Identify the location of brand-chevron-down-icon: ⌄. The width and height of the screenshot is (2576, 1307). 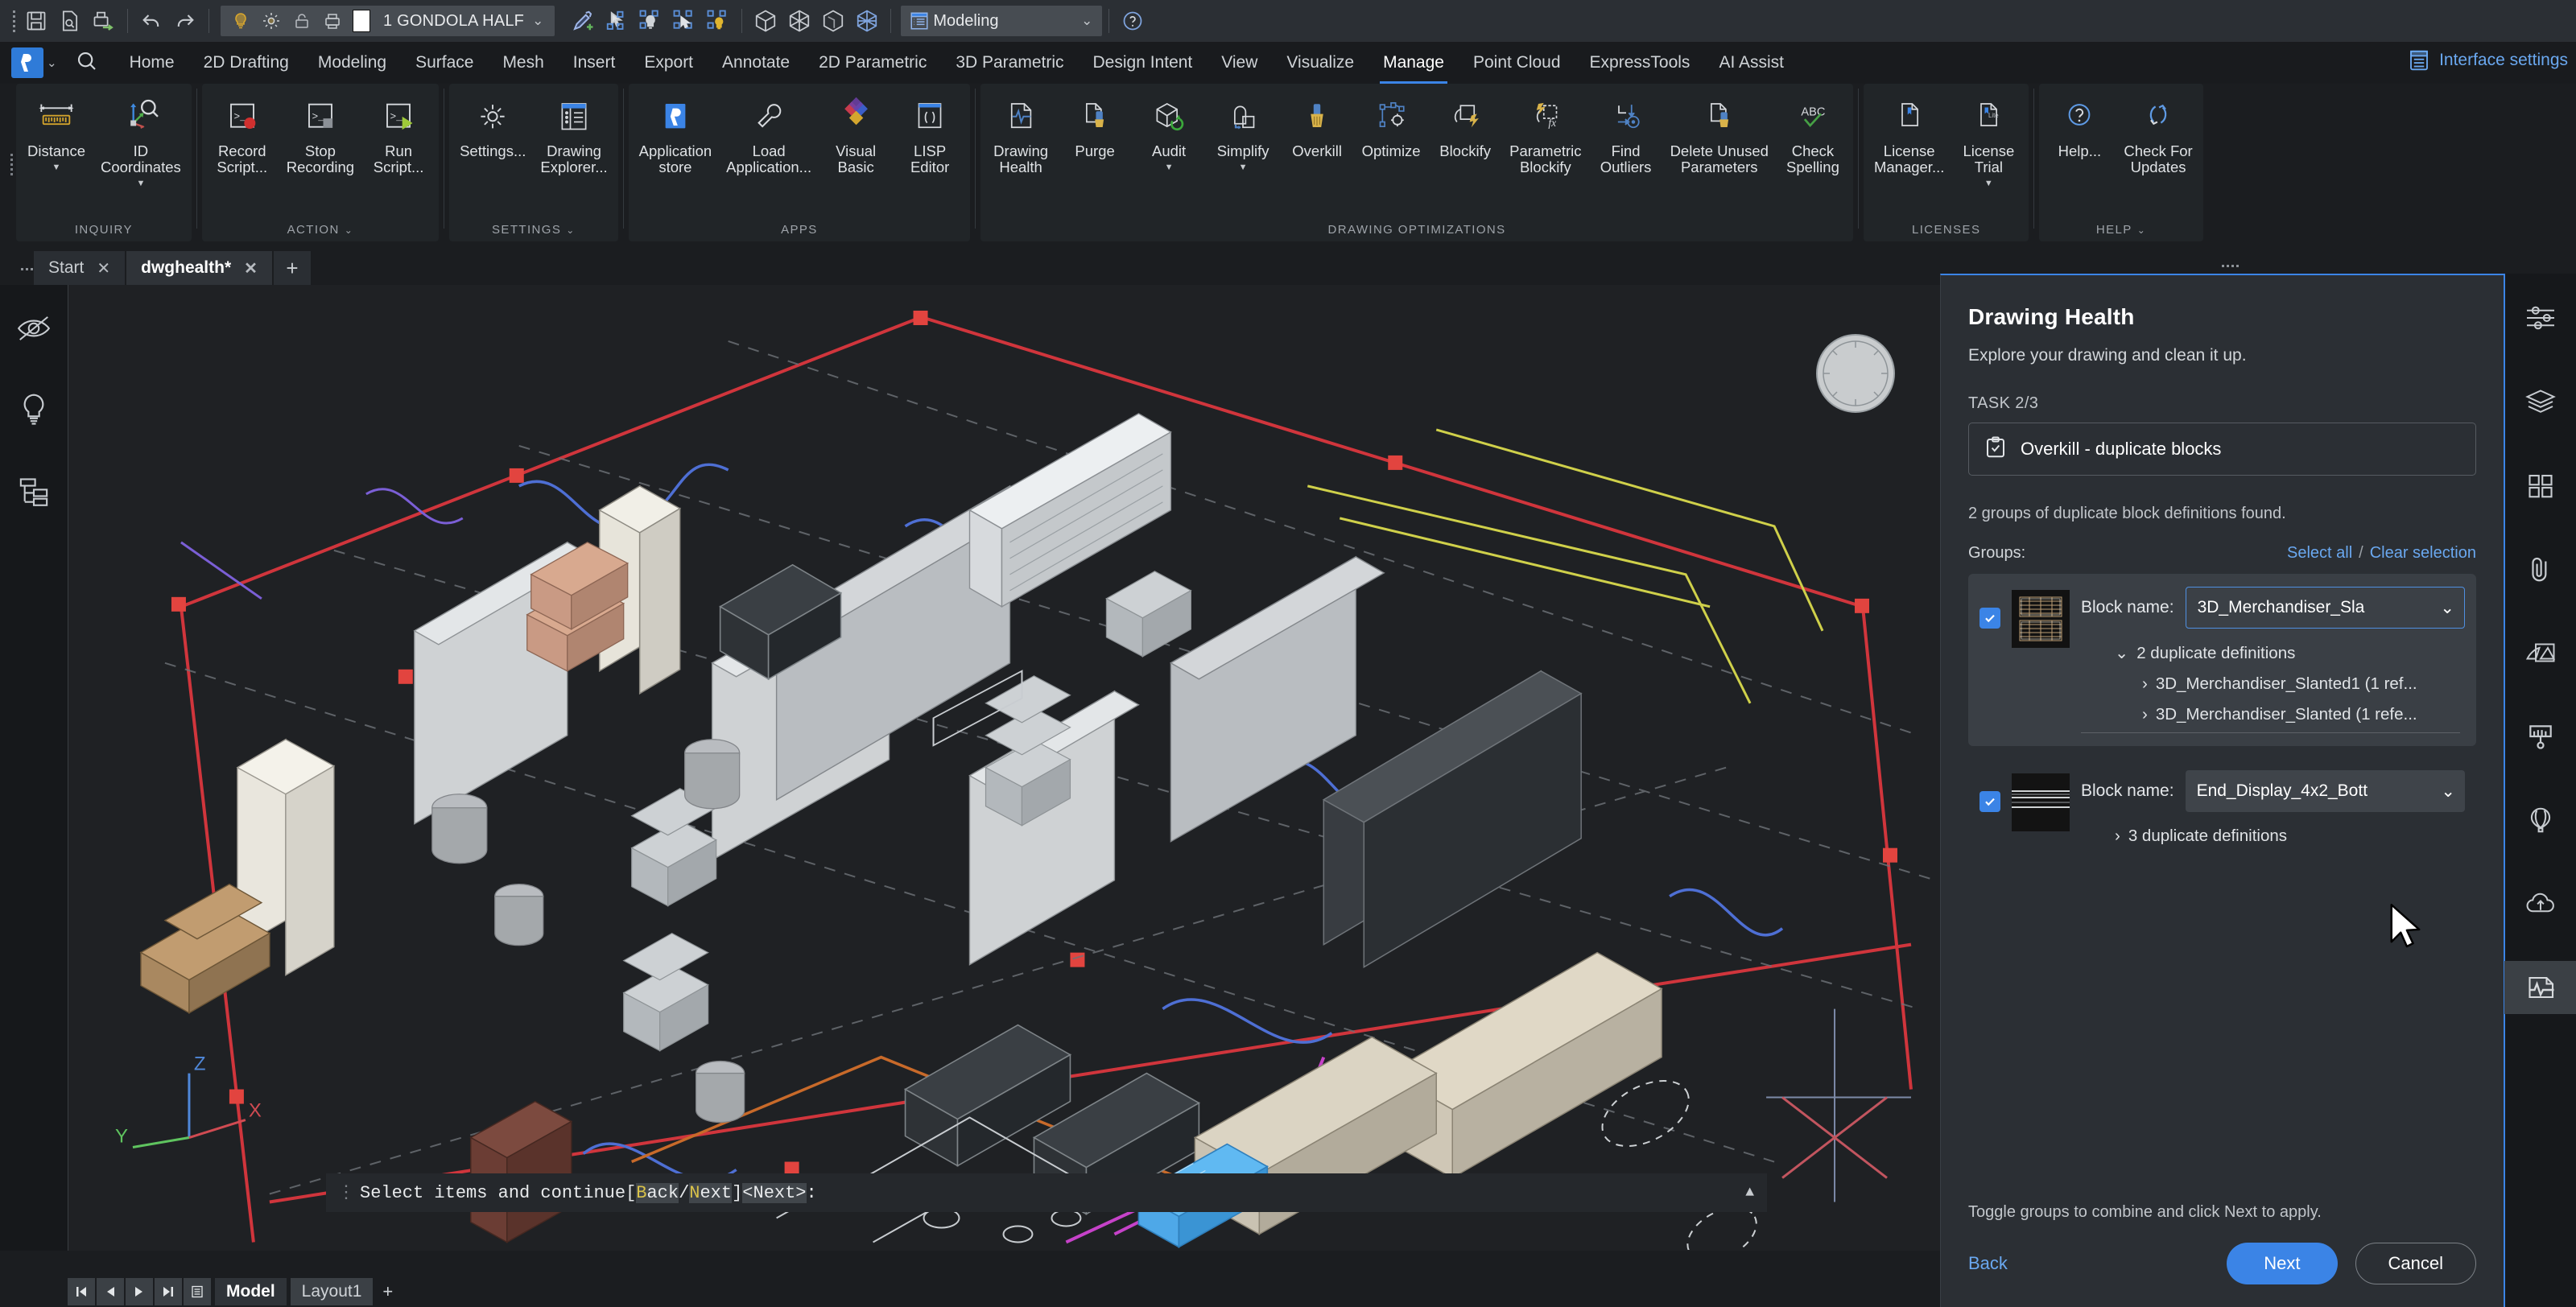
(52, 63).